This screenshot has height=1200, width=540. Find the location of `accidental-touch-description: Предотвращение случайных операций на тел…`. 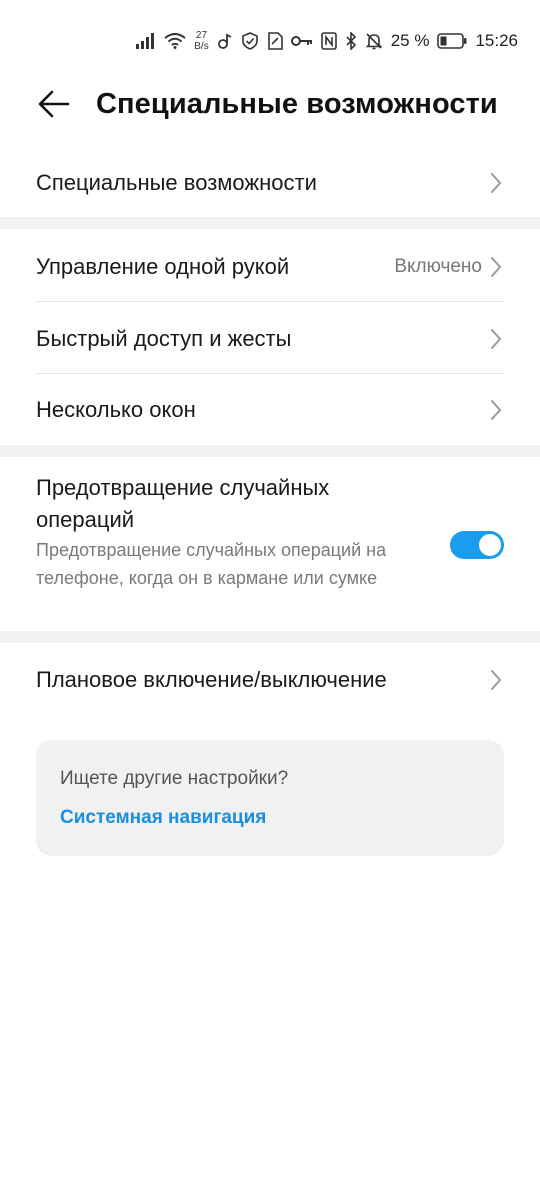

accidental-touch-description: Предотвращение случайных операций на тел… is located at coordinates (211, 564).